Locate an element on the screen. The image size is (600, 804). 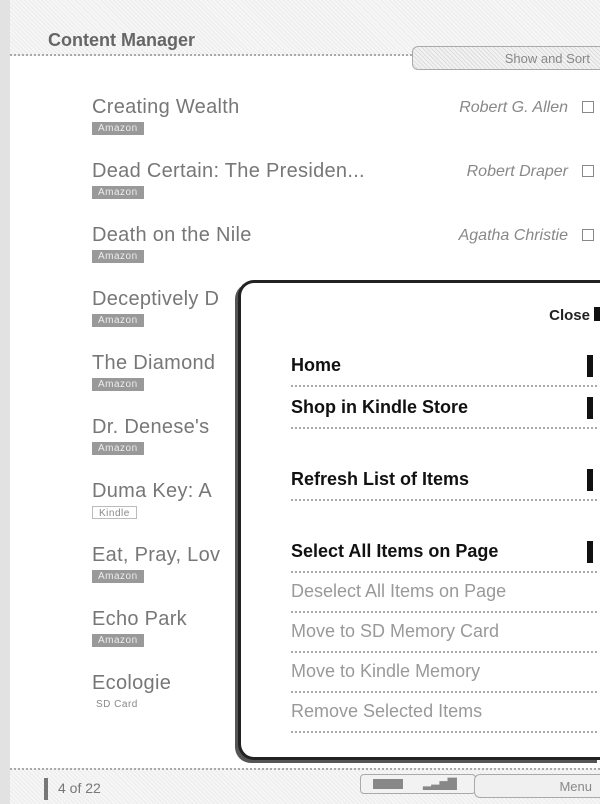
menu-item-label: Move to Kindle Memory is located at coordinates (386, 671).